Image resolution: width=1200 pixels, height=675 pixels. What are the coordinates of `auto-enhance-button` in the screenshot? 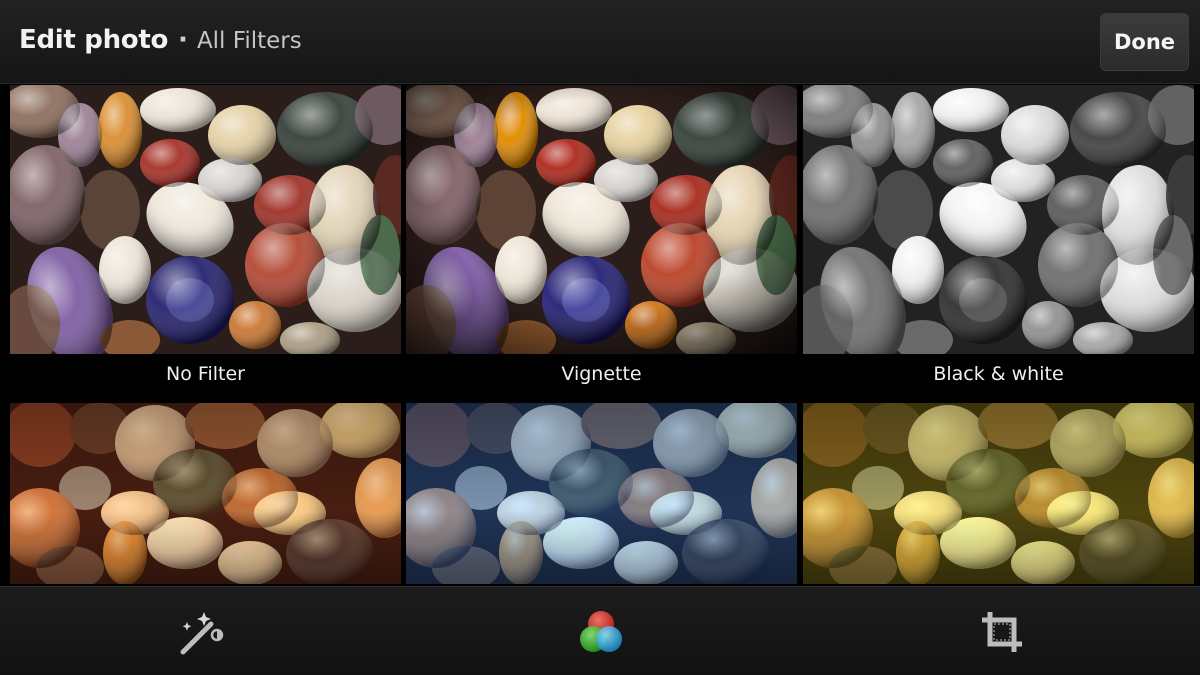 It's located at (201, 631).